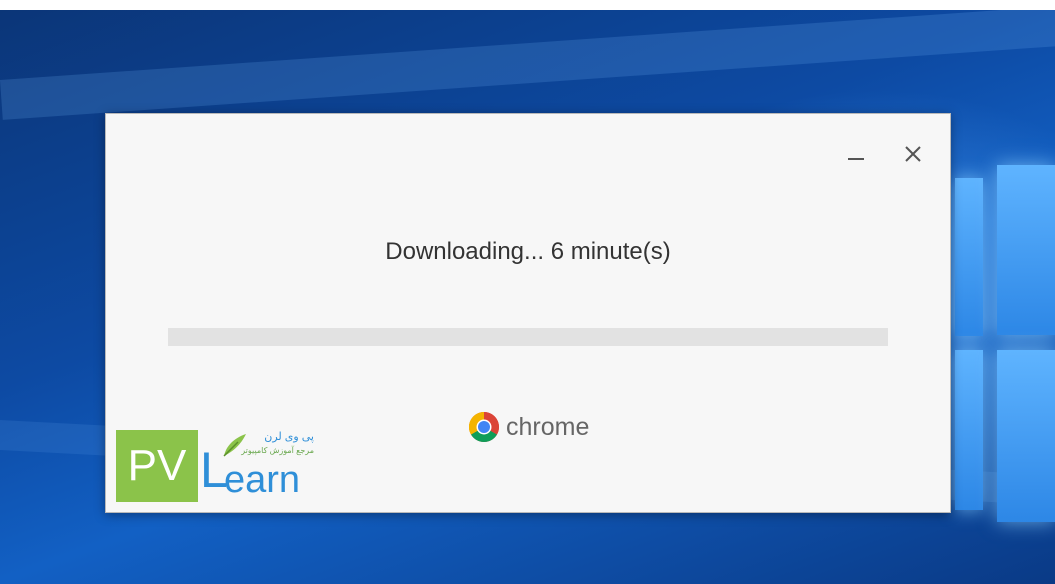 The image size is (1055, 584). I want to click on minimize-button, so click(856, 154).